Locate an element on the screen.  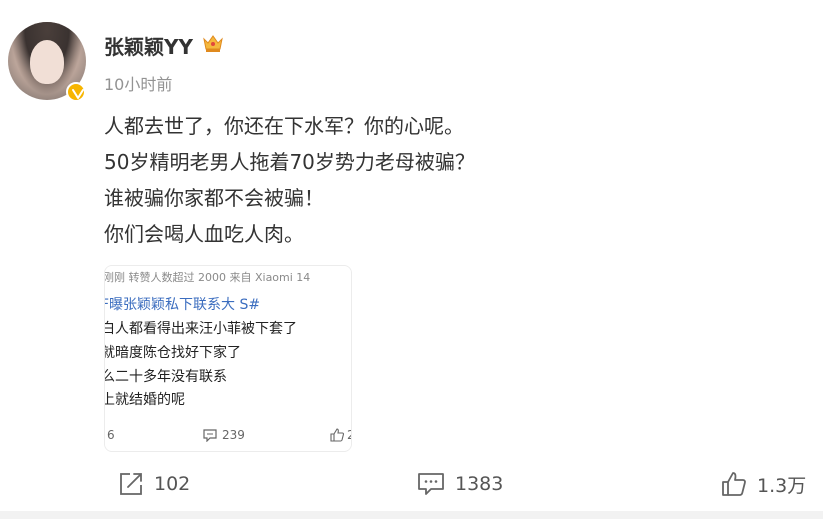
thumb-comment-value: 239 is located at coordinates (233, 435).